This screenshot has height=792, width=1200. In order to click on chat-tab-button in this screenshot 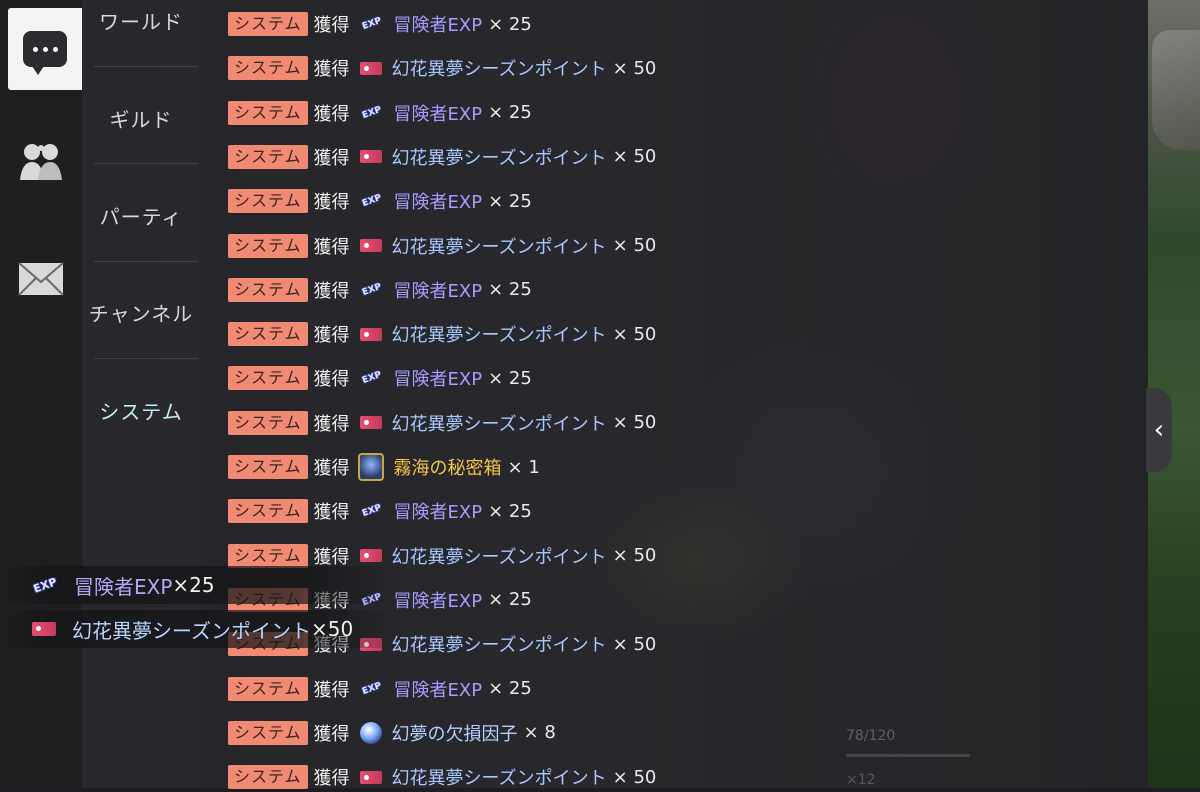, I will do `click(45, 49)`.